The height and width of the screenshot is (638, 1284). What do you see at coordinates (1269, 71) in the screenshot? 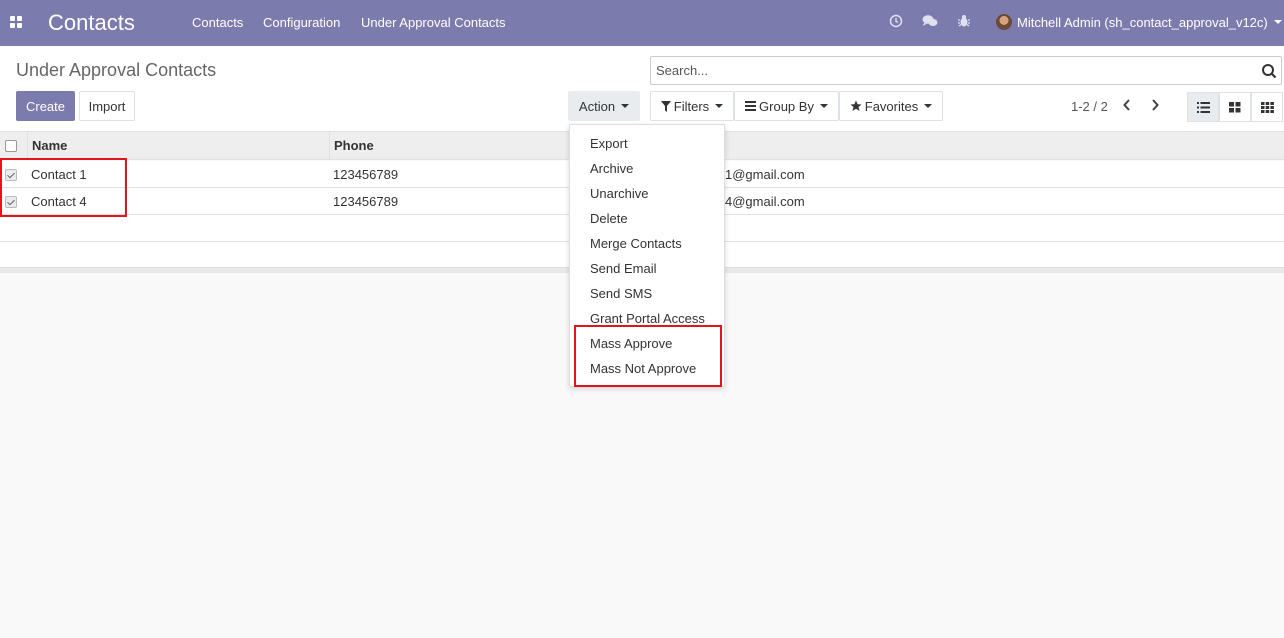
I see `search-icon` at bounding box center [1269, 71].